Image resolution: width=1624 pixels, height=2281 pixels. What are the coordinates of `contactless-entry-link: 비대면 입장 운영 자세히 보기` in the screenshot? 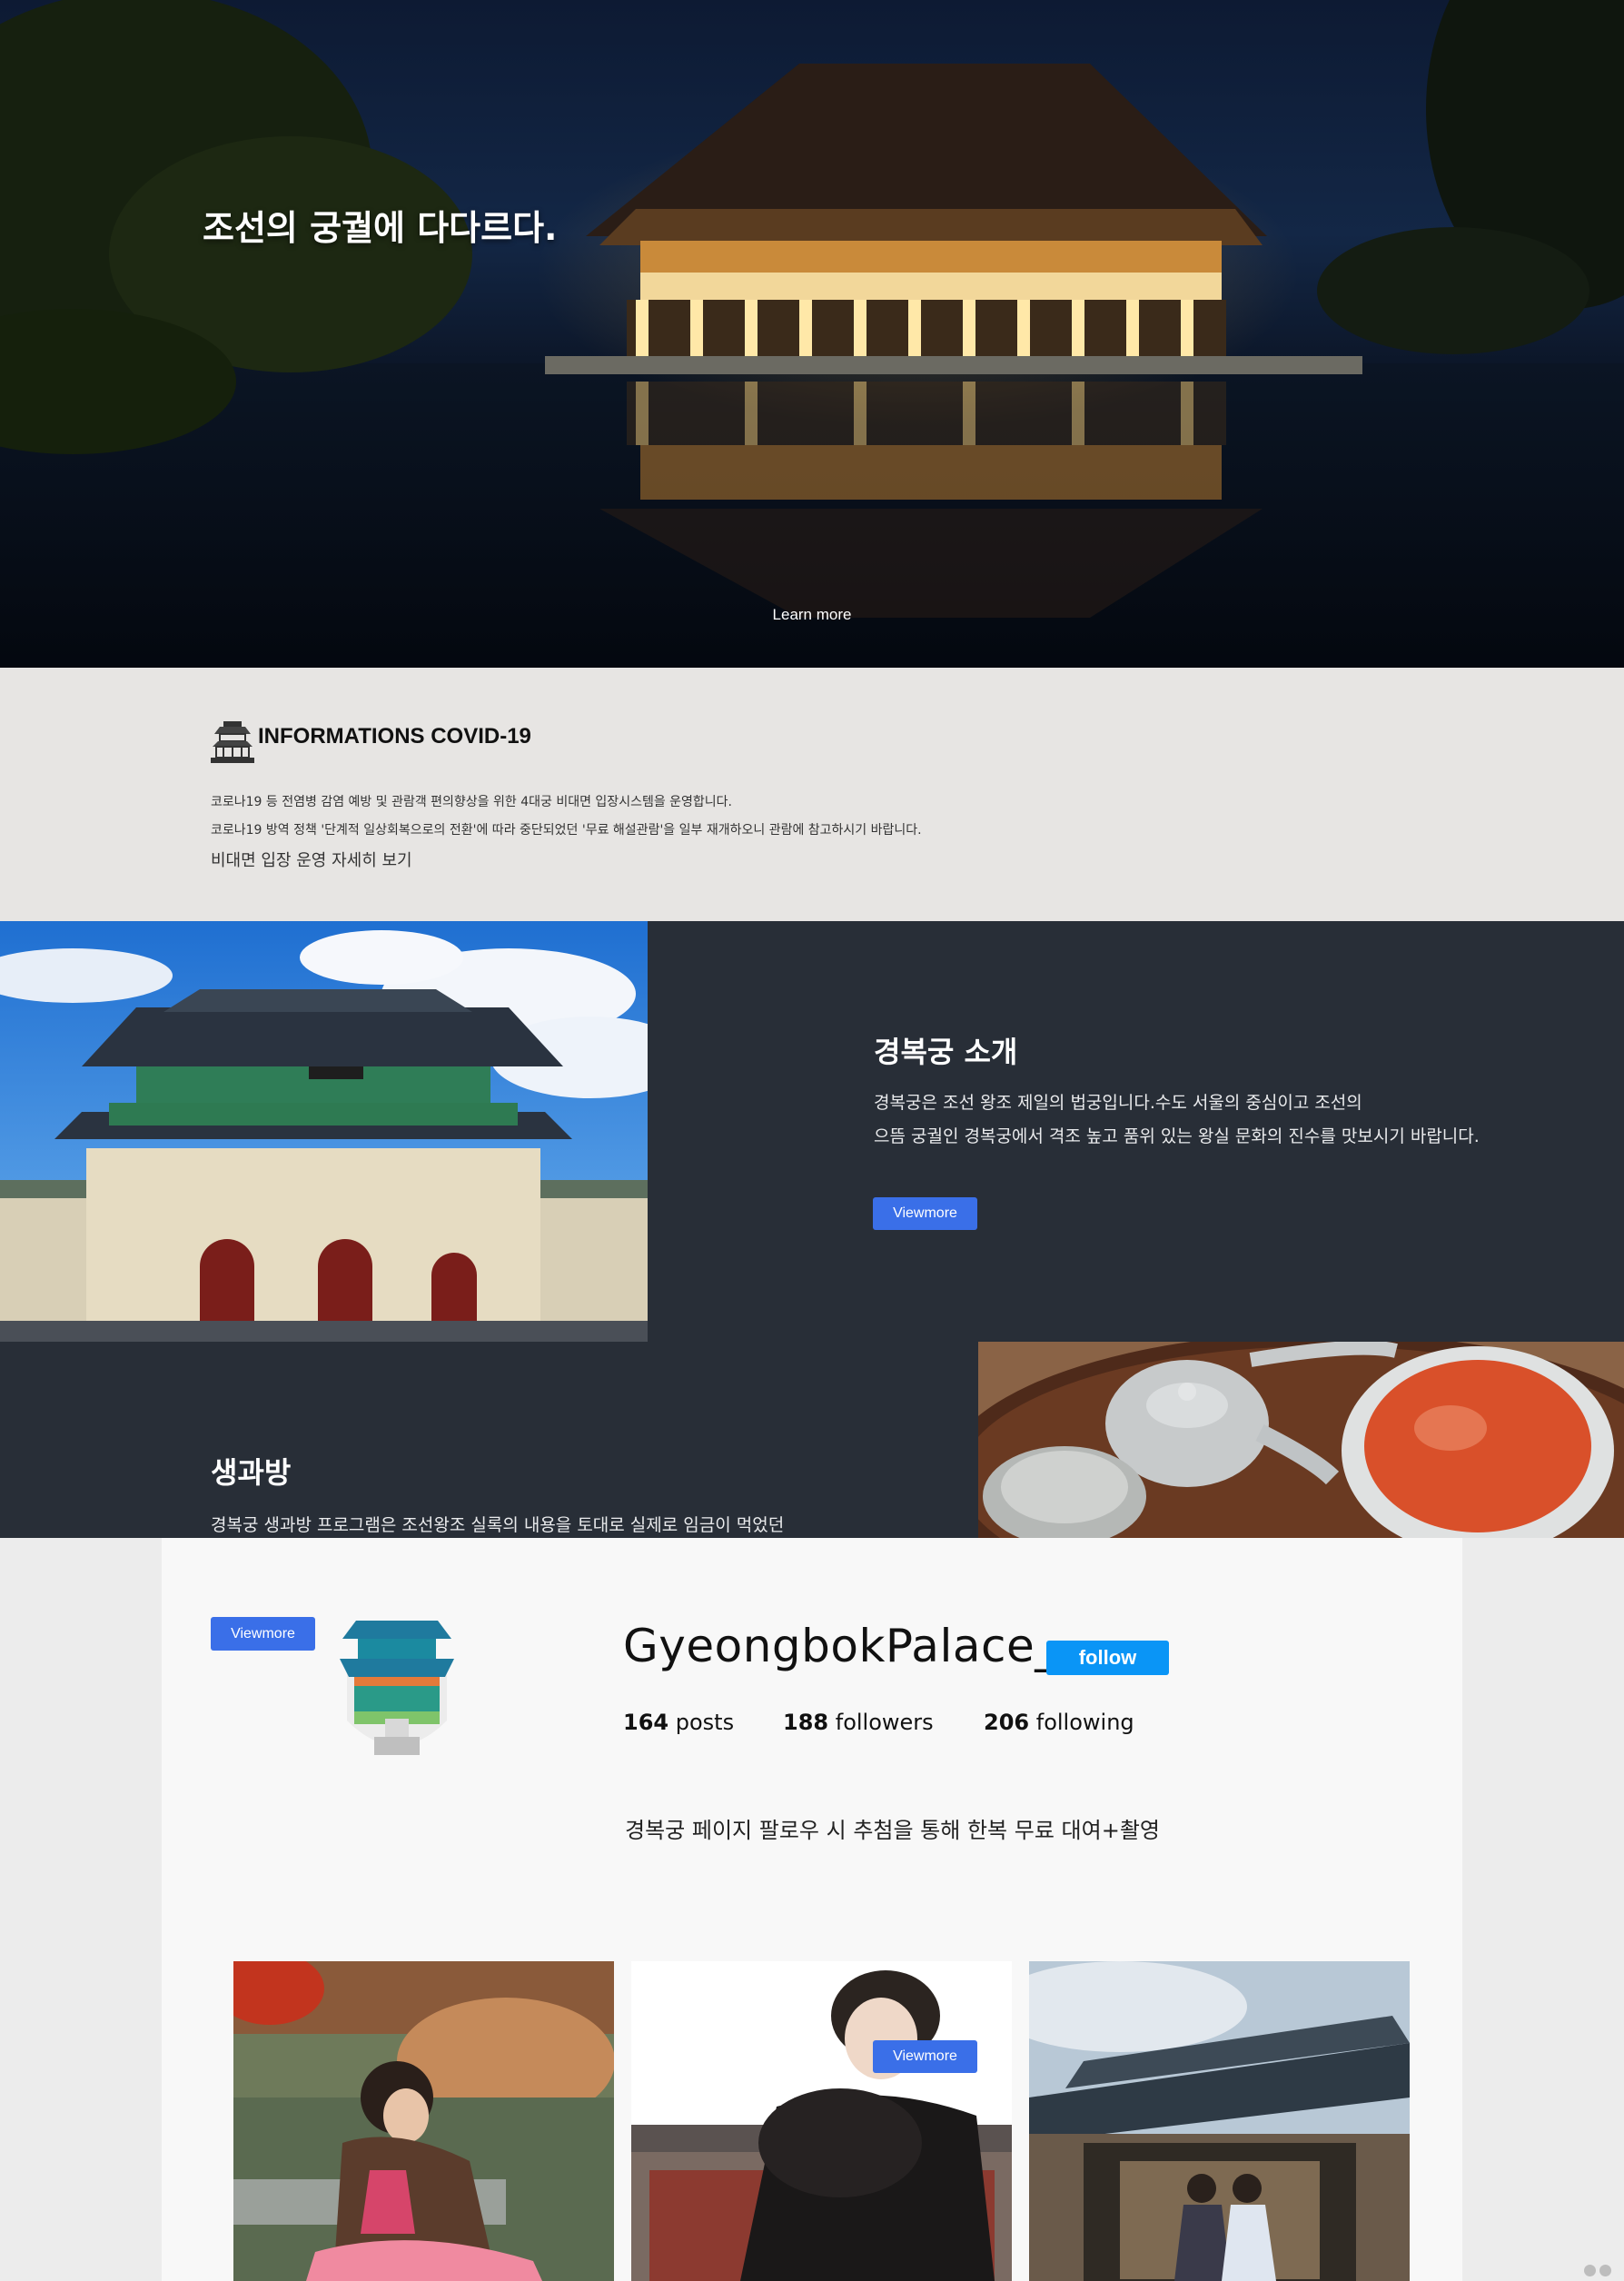 It's located at (311, 859).